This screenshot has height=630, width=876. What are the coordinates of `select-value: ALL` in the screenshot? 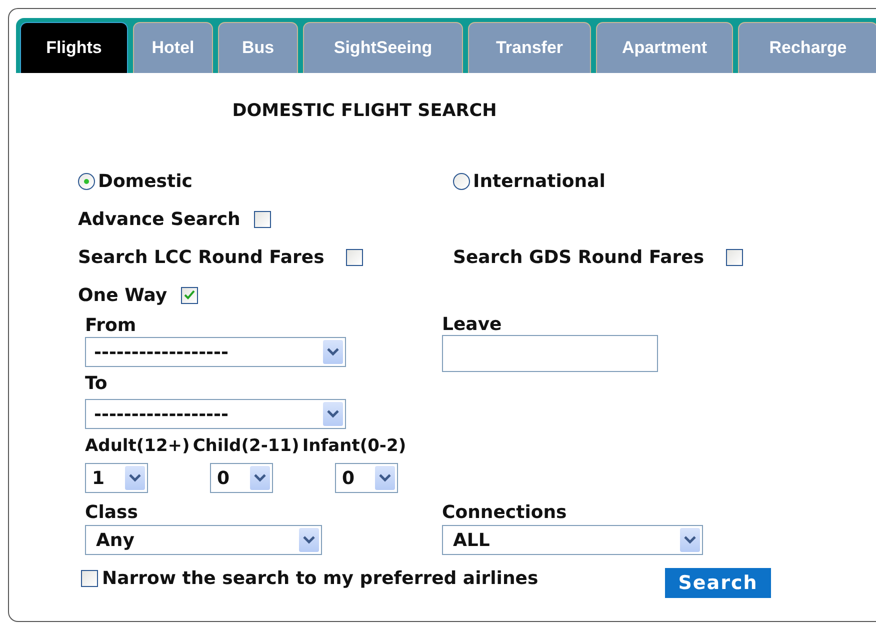 It's located at (471, 540).